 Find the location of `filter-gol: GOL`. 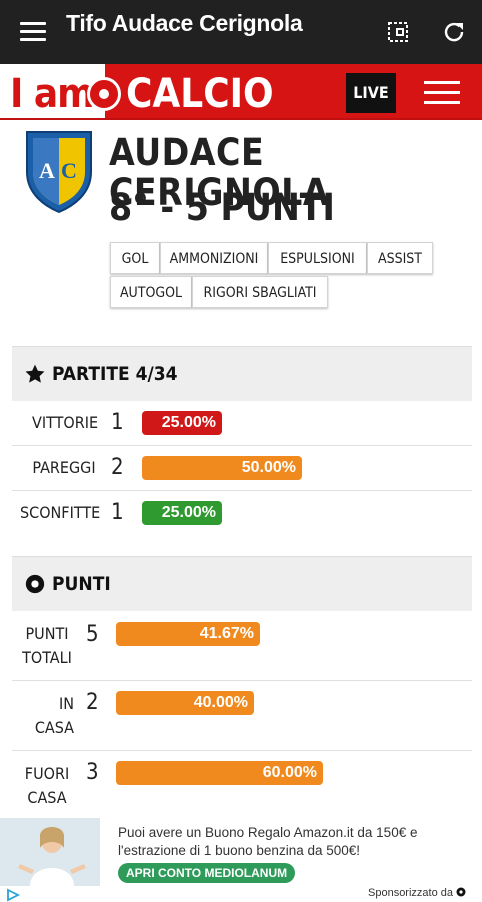

filter-gol: GOL is located at coordinates (135, 258).